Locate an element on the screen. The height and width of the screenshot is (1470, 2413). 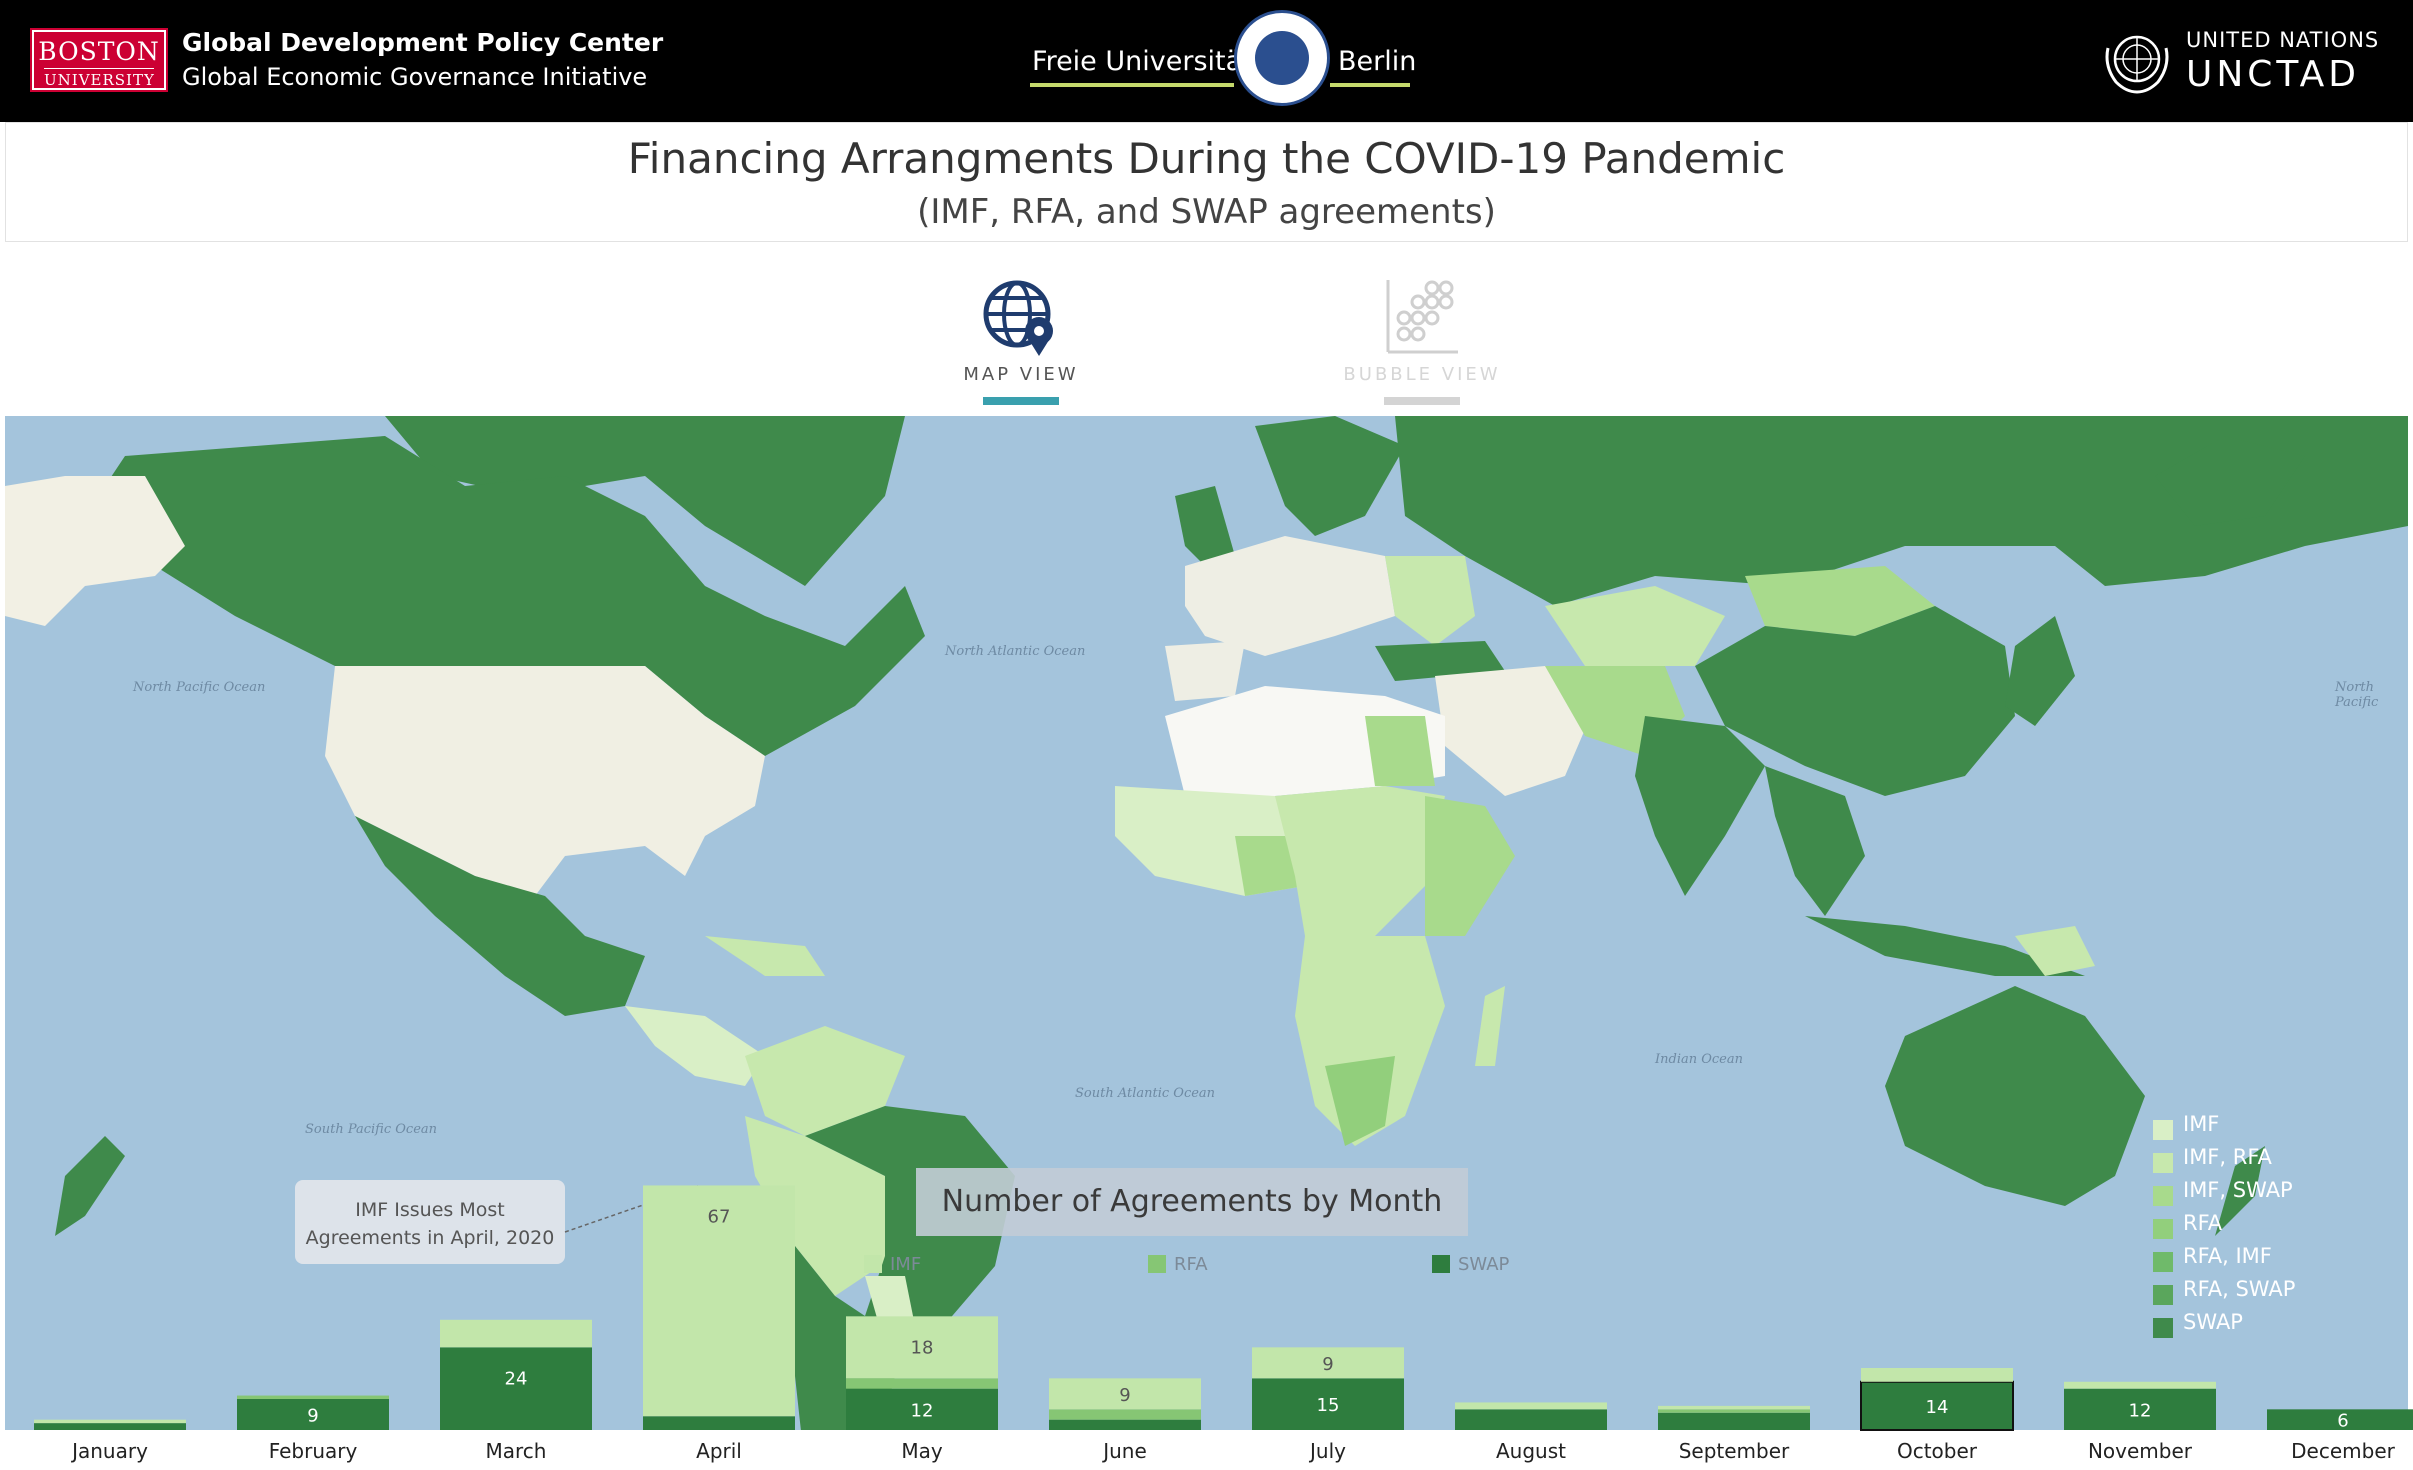
bar-rfa-february is located at coordinates (313, 1397).